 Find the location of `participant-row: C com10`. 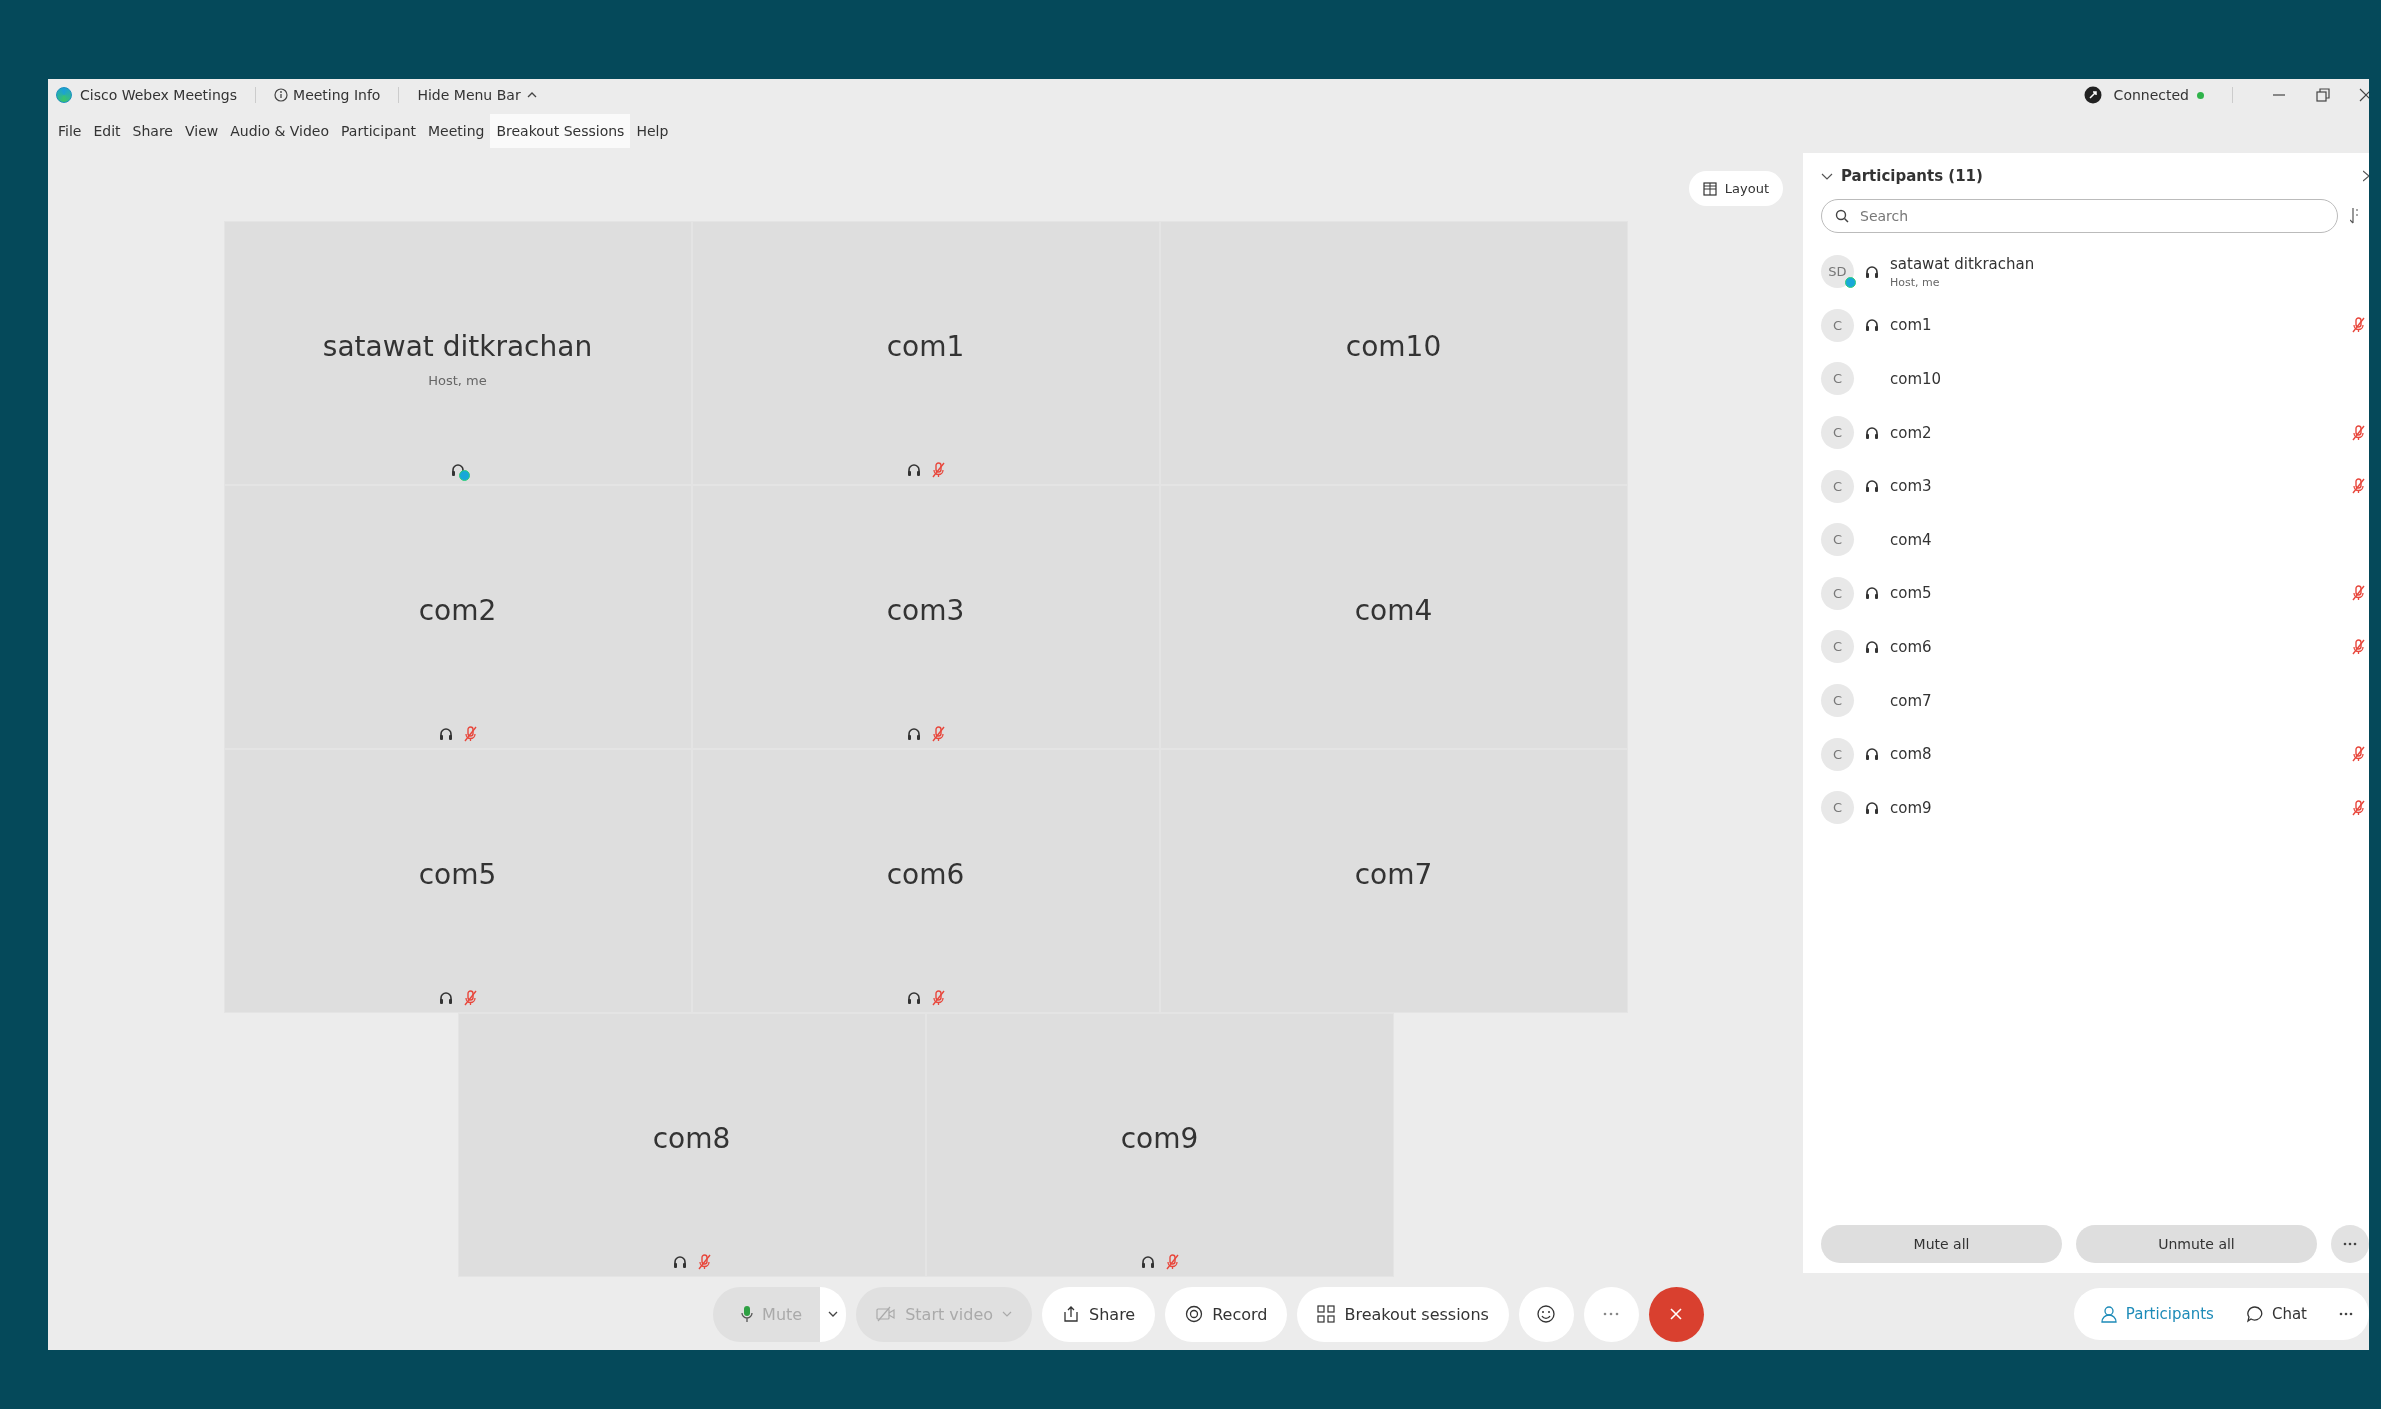

participant-row: C com10 is located at coordinates (2095, 379).